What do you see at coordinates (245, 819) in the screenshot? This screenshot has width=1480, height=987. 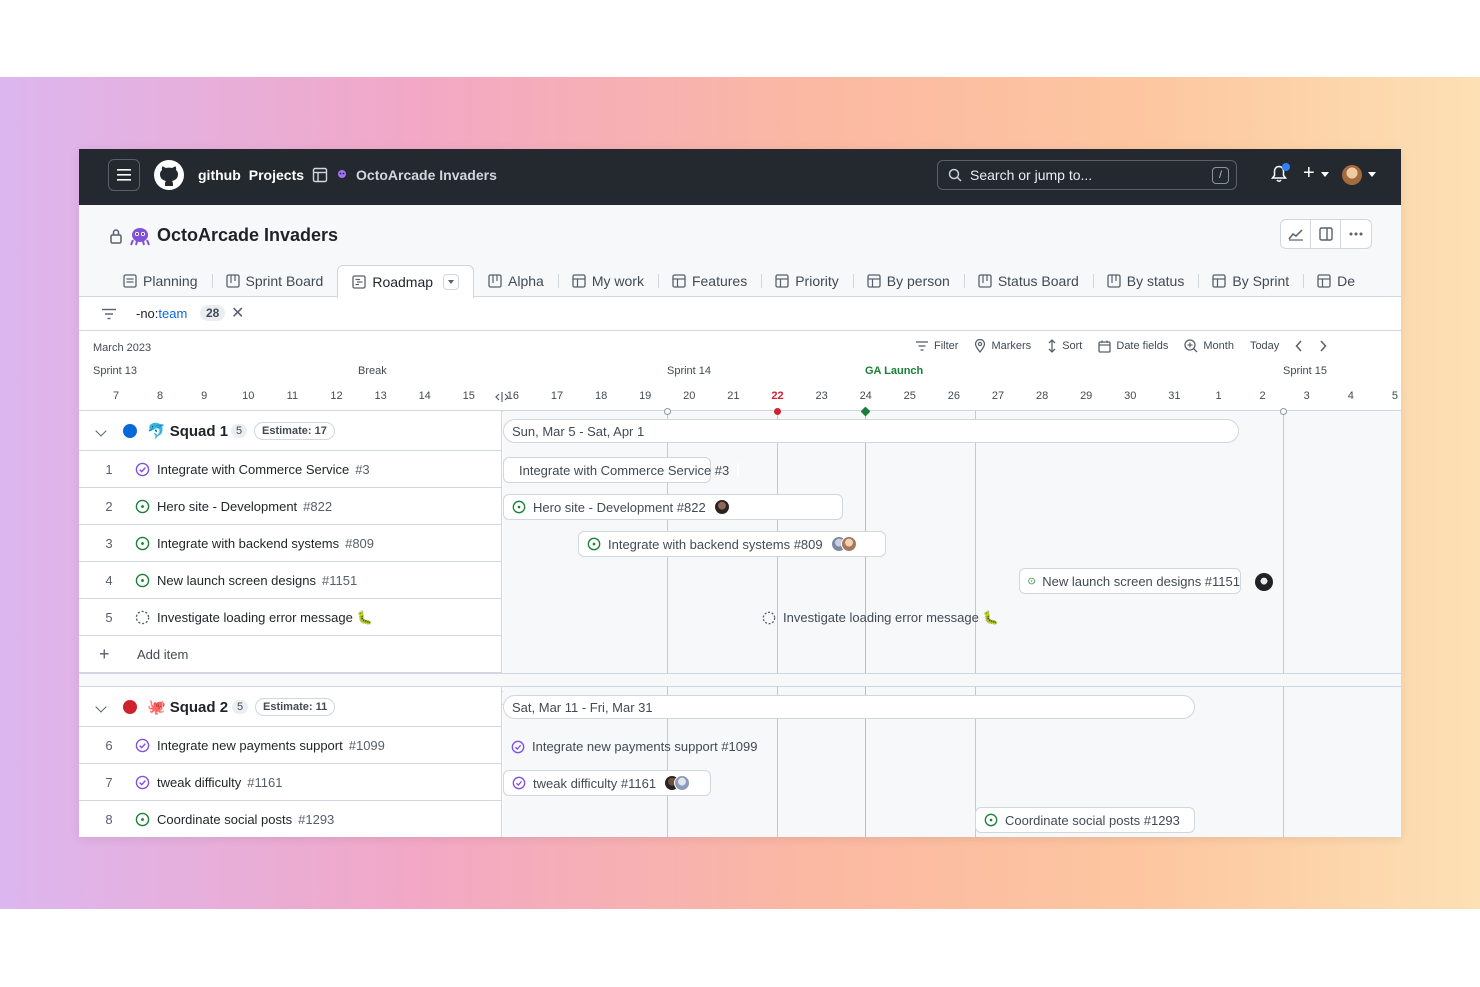 I see `item-title: Coordinate social posts #1293` at bounding box center [245, 819].